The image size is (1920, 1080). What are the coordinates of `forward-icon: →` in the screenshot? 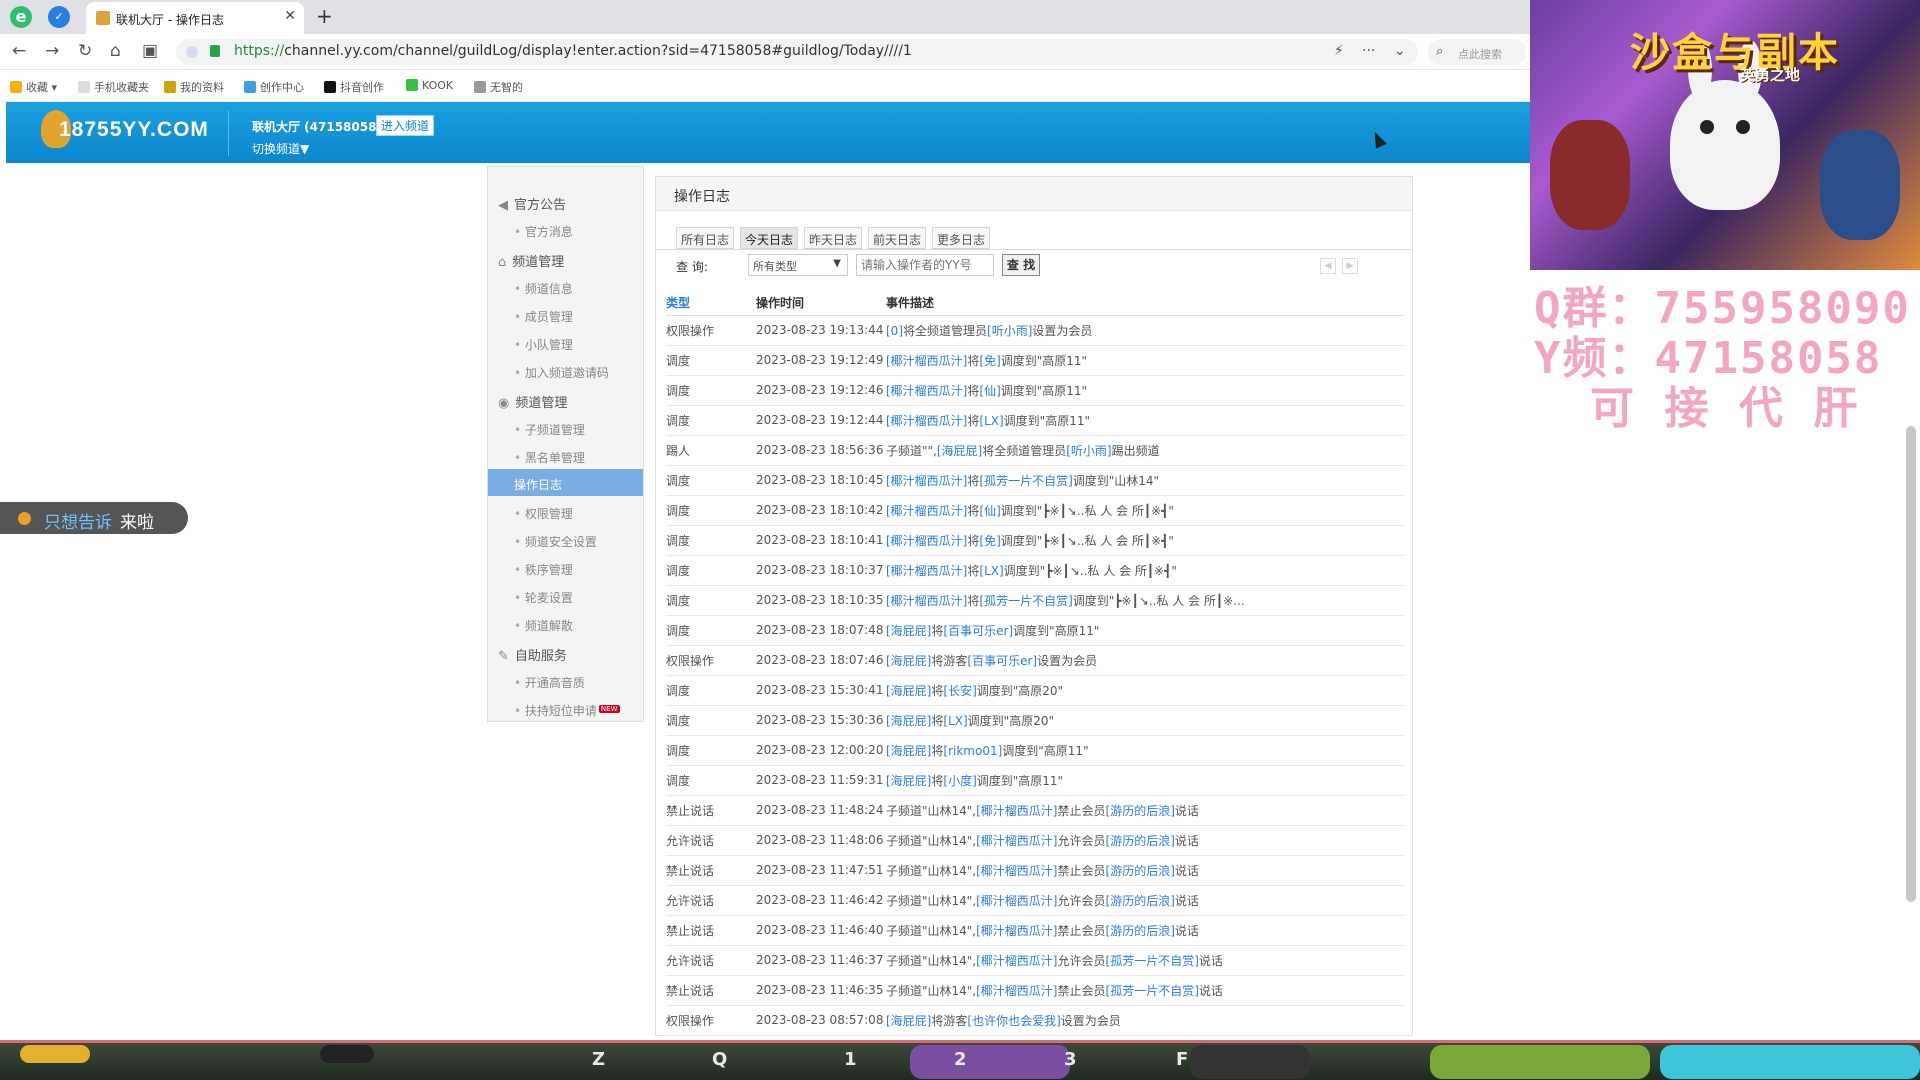 It's located at (52, 51).